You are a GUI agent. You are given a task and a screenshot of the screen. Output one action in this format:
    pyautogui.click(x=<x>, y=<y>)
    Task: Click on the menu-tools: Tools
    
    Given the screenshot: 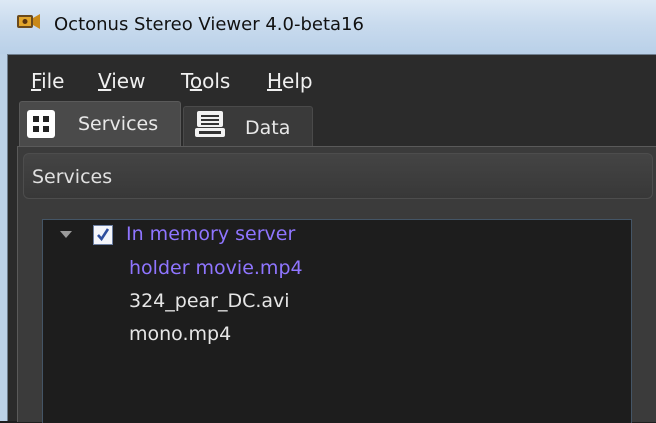 What is the action you would take?
    pyautogui.click(x=205, y=81)
    